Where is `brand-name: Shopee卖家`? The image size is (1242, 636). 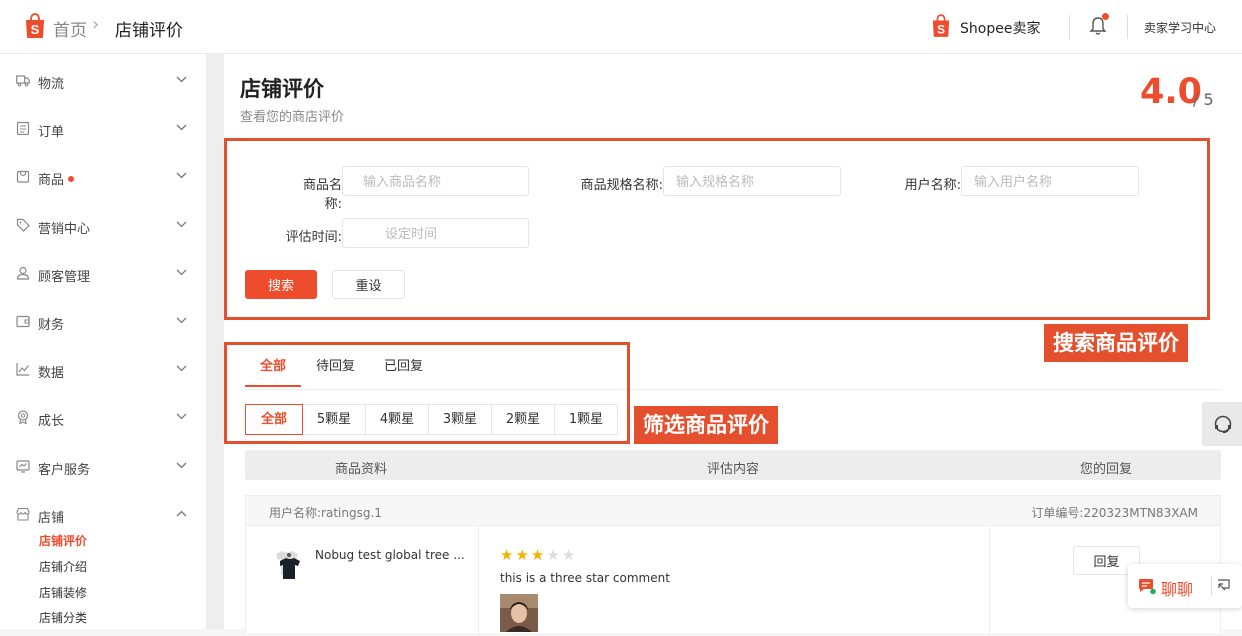
brand-name: Shopee卖家 is located at coordinates (1000, 29).